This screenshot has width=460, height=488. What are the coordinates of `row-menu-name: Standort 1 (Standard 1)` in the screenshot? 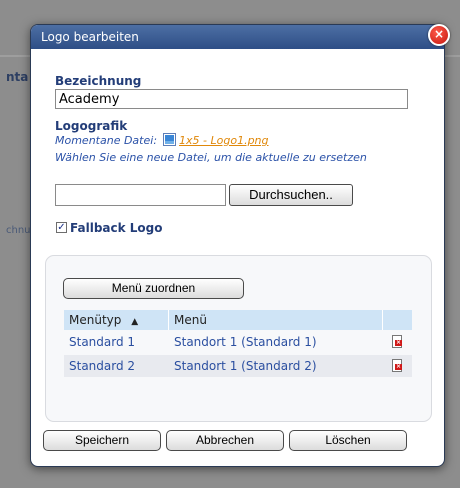 It's located at (245, 342).